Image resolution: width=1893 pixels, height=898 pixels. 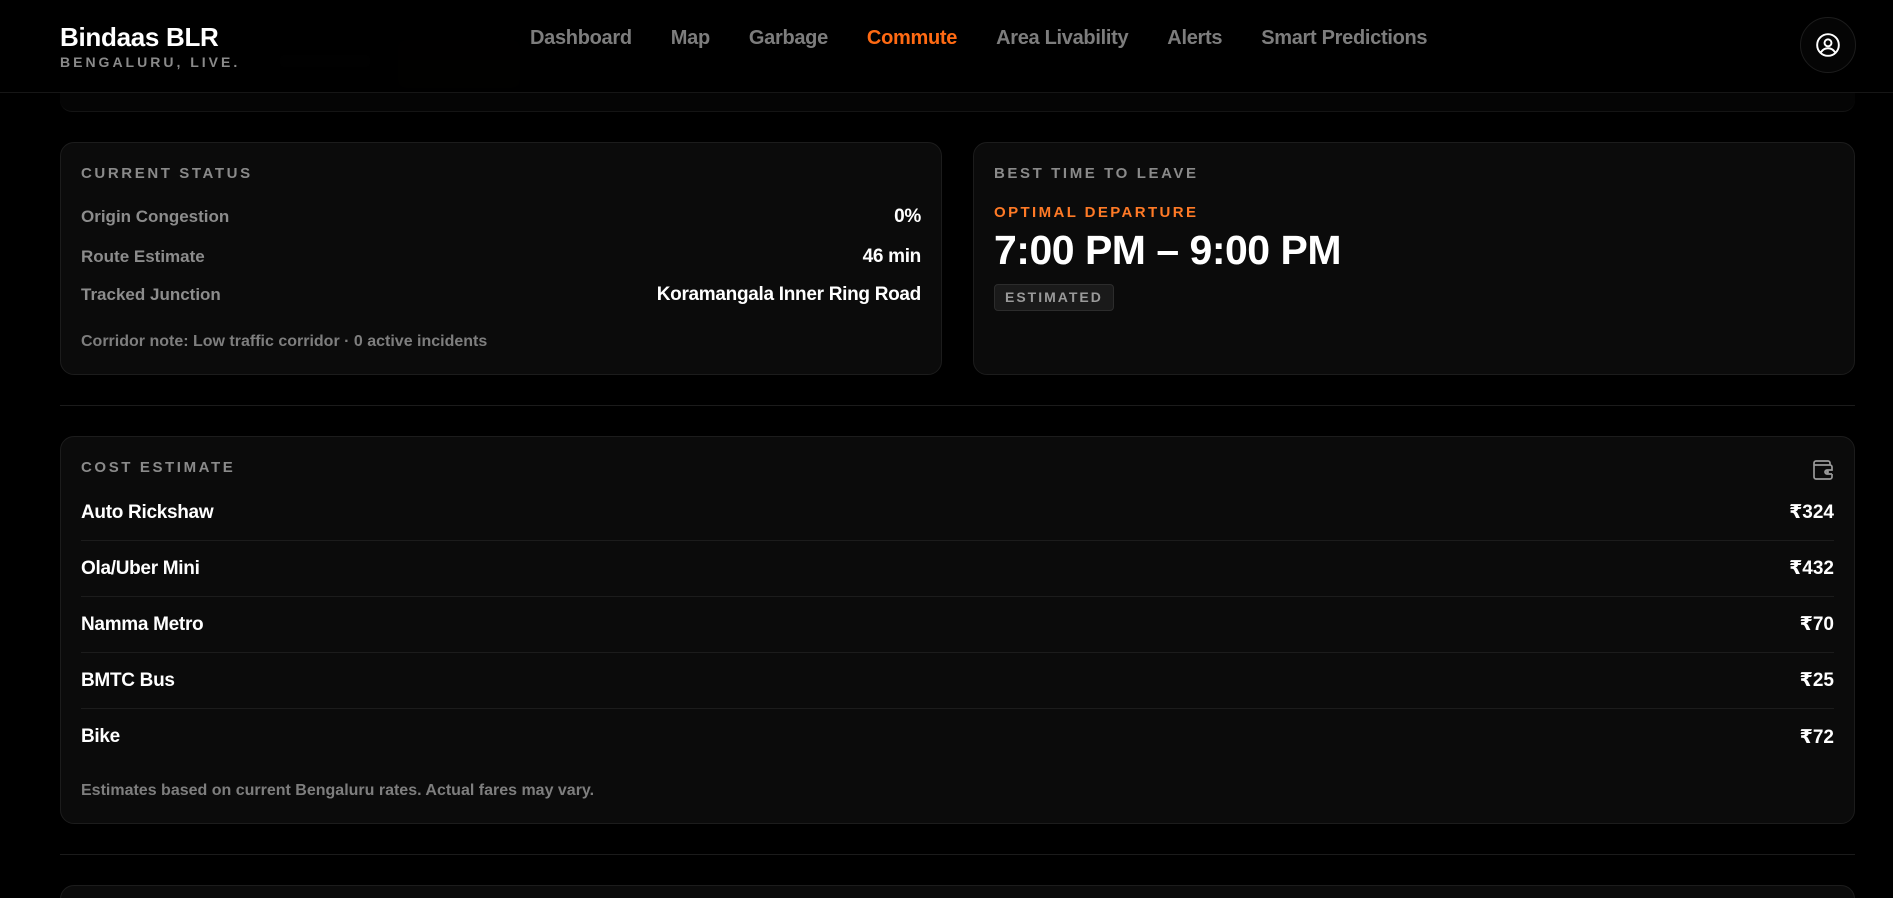 I want to click on status-label: Route Estimate, so click(x=143, y=256).